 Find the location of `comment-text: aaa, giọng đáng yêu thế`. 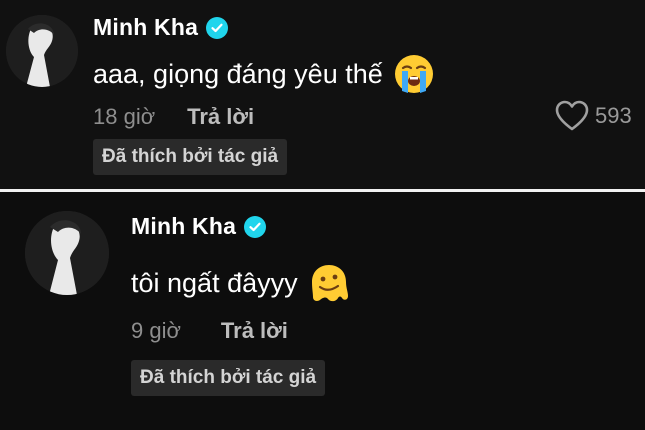

comment-text: aaa, giọng đáng yêu thế is located at coordinates (264, 74).